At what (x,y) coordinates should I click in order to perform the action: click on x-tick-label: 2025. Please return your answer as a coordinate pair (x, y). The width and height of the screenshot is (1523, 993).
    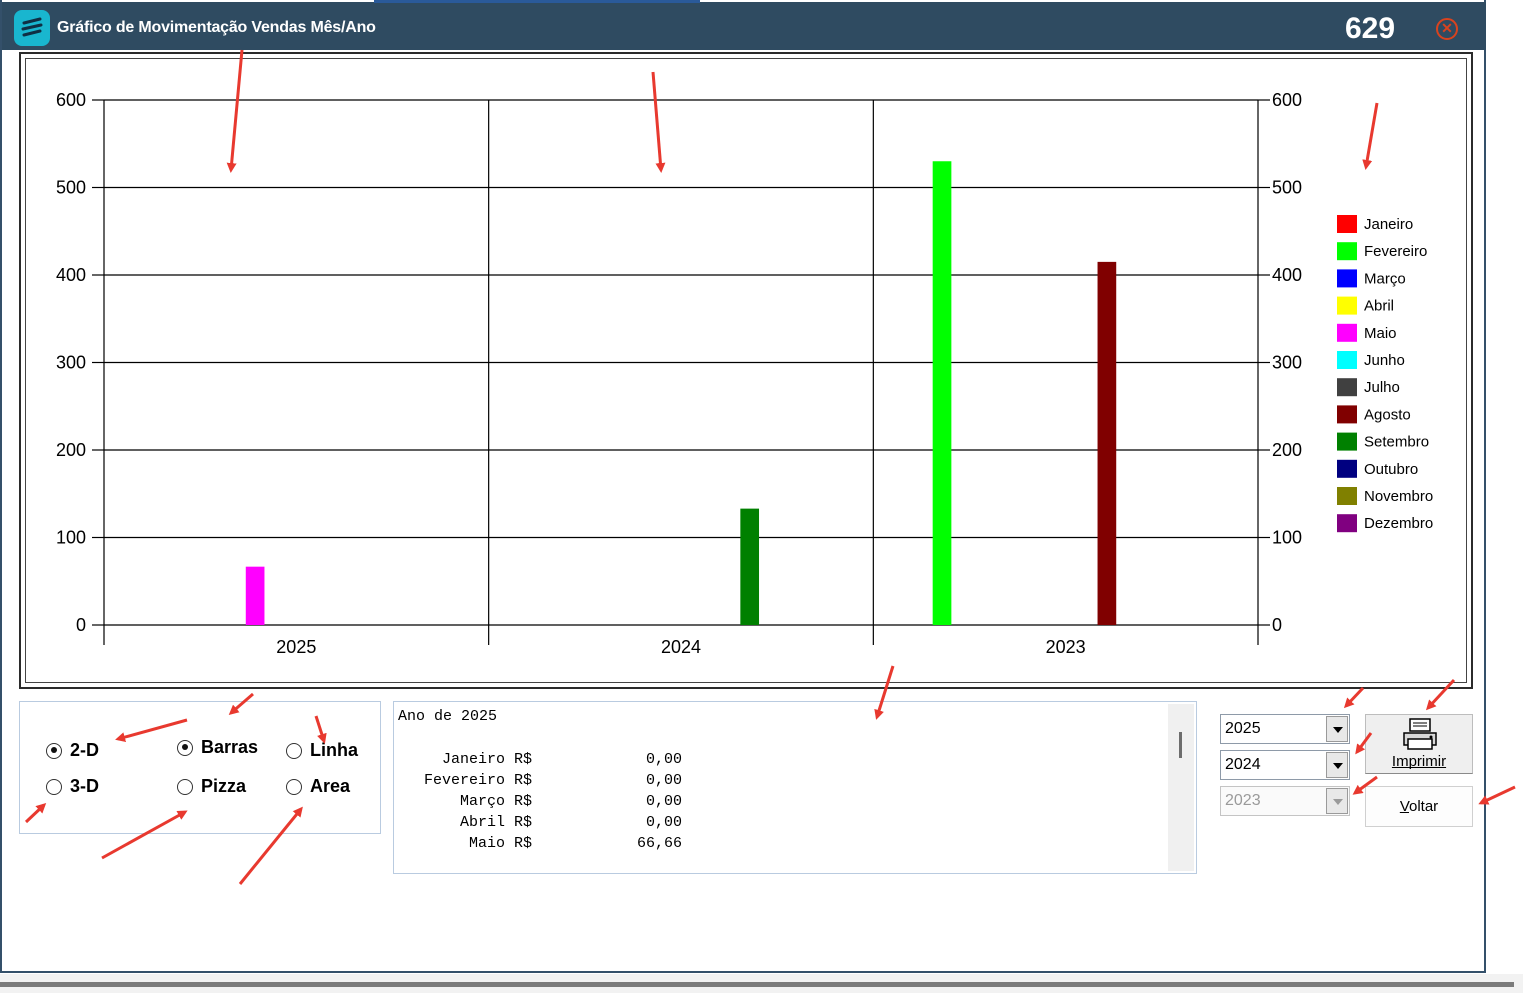
    Looking at the image, I should click on (296, 647).